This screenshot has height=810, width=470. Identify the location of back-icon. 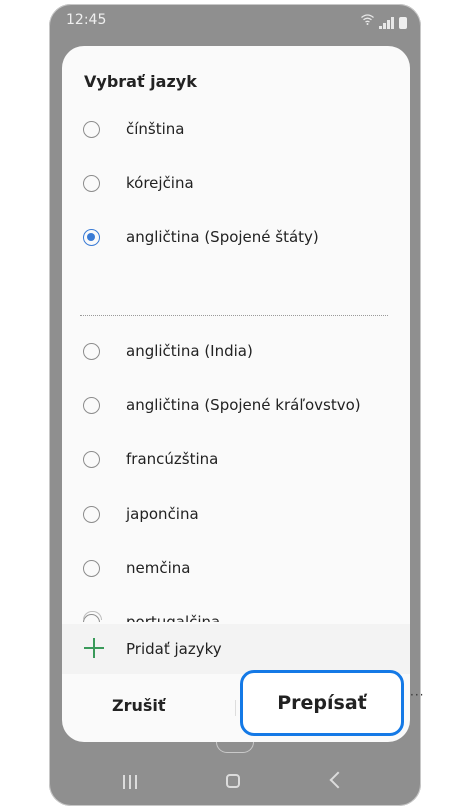
(338, 780).